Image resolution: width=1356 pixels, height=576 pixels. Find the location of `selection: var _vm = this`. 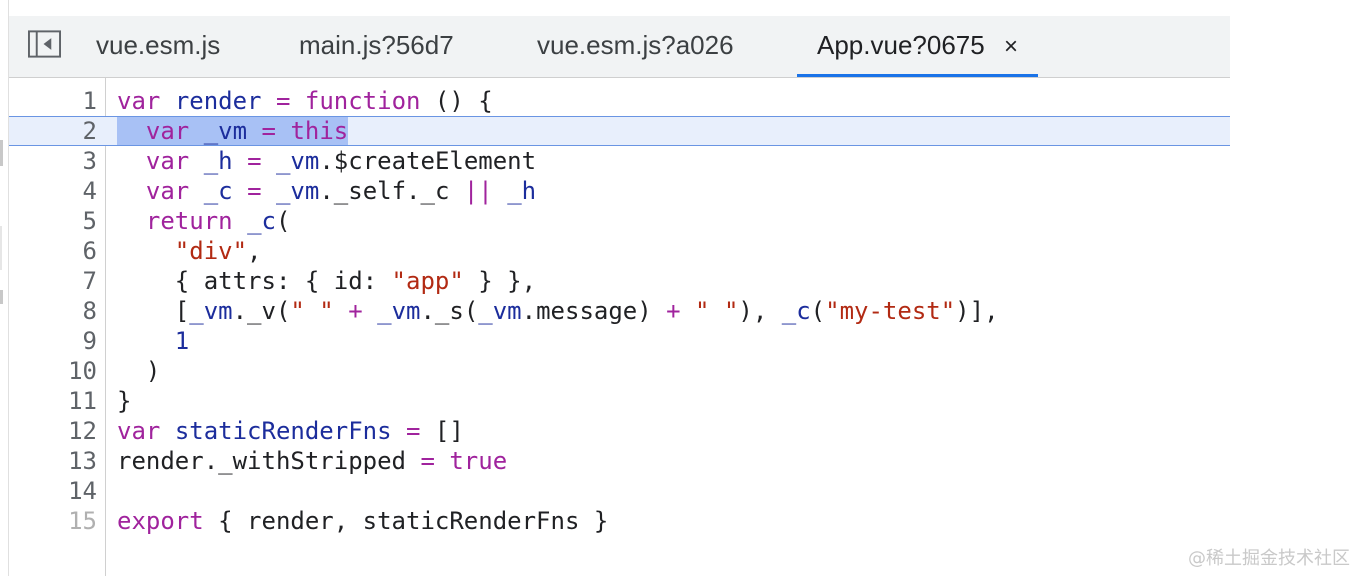

selection: var _vm = this is located at coordinates (233, 131).